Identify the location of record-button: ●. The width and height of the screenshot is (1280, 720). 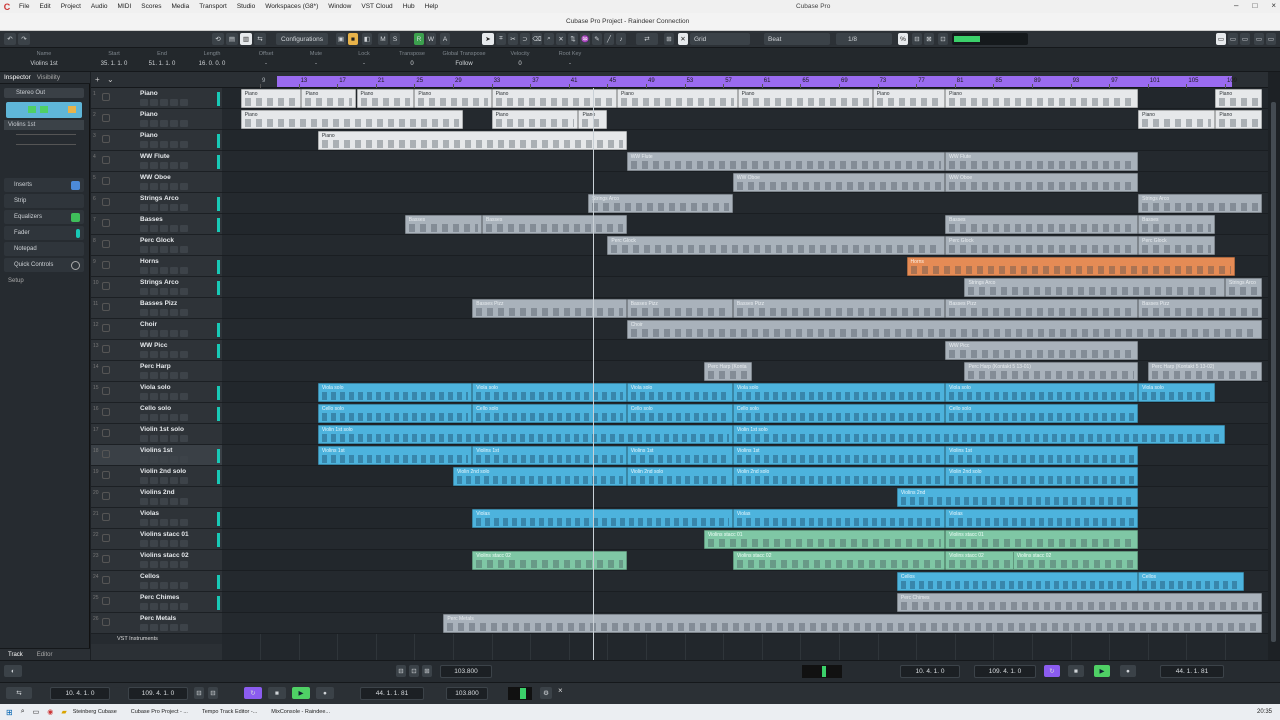
(1128, 671).